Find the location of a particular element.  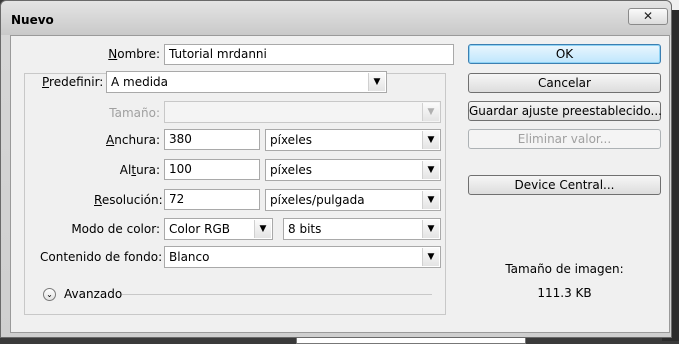

close-button: ✕ is located at coordinates (648, 16).